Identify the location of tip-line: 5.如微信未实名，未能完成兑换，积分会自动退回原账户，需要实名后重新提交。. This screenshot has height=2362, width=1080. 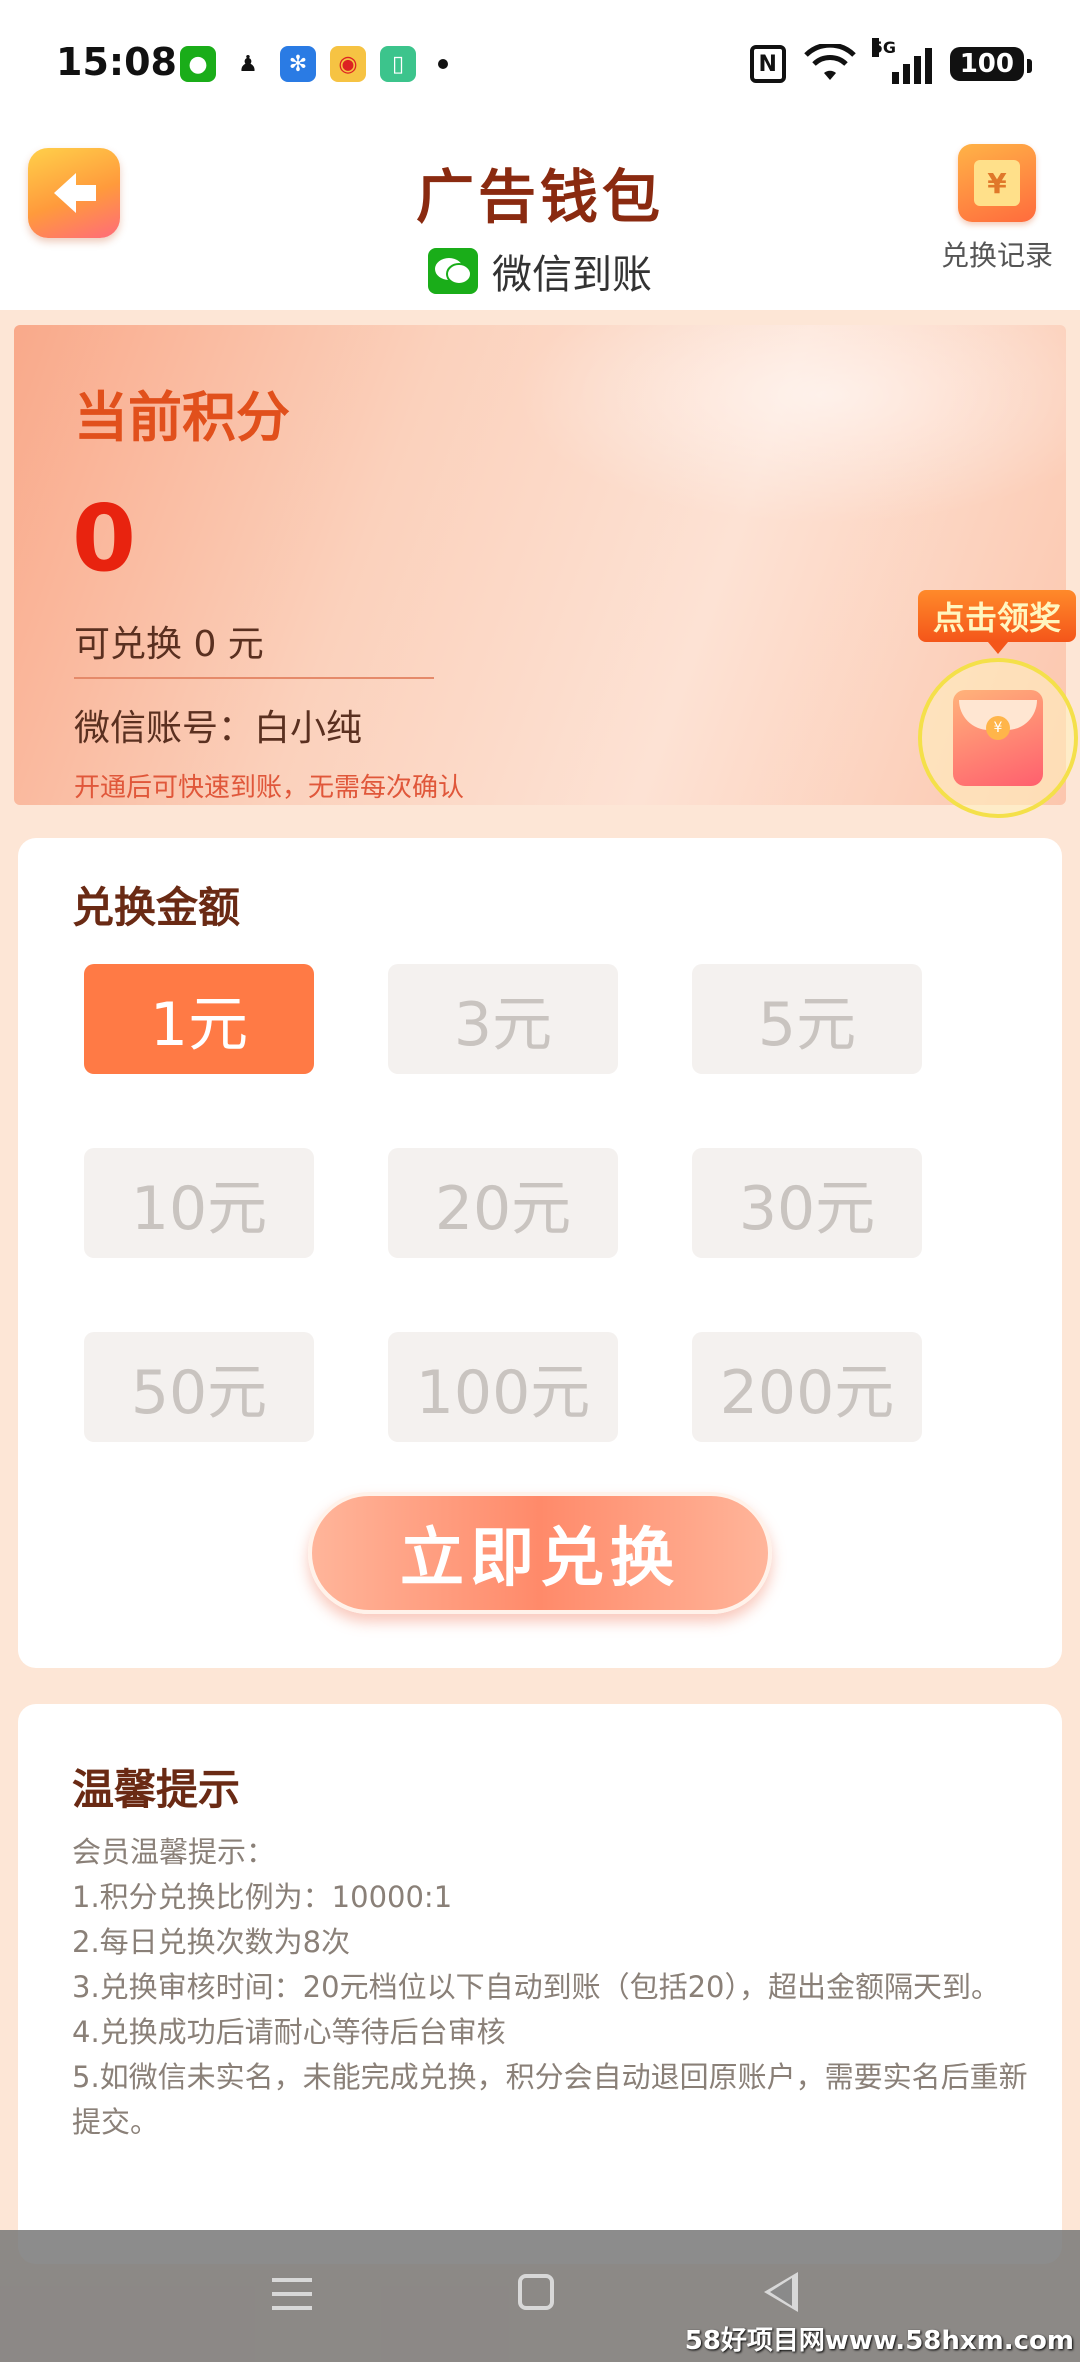
(550, 2099).